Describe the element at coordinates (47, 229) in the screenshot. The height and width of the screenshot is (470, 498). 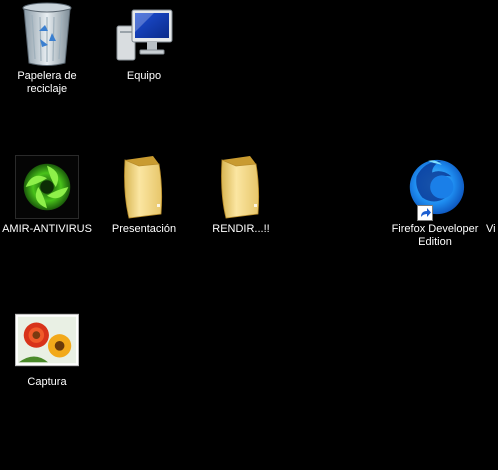
I see `desktop-icon-label: AMIR-ANTIVIRUS` at that location.